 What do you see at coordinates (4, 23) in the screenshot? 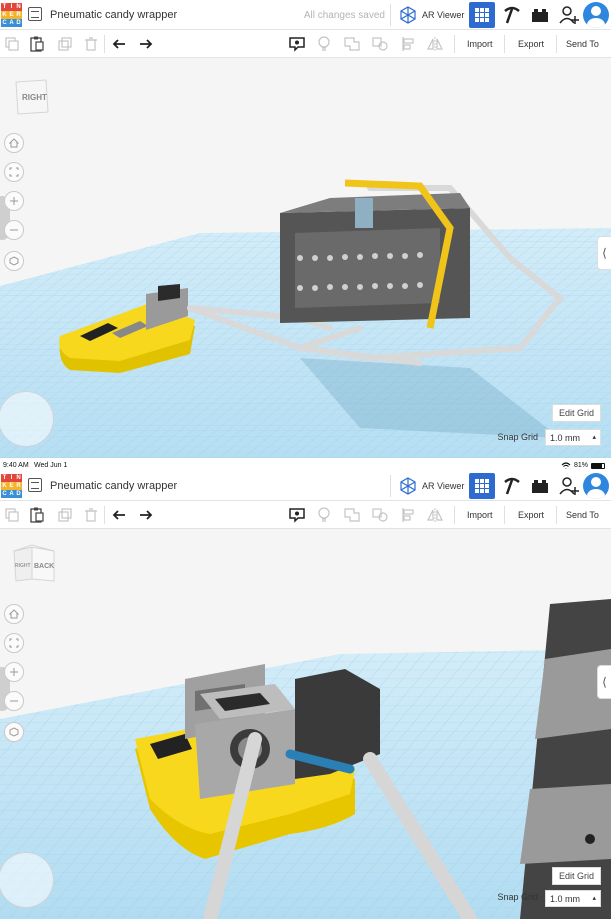
I see `logo-letter: C` at bounding box center [4, 23].